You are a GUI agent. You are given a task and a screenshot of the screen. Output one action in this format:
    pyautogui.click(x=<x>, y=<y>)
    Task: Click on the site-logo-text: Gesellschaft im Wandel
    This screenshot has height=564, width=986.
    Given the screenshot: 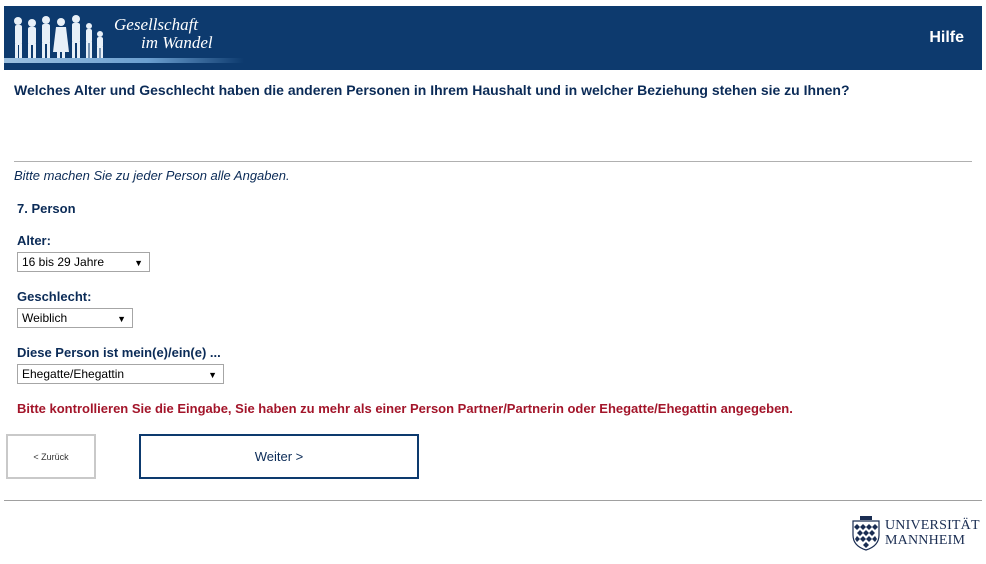 What is the action you would take?
    pyautogui.click(x=163, y=34)
    